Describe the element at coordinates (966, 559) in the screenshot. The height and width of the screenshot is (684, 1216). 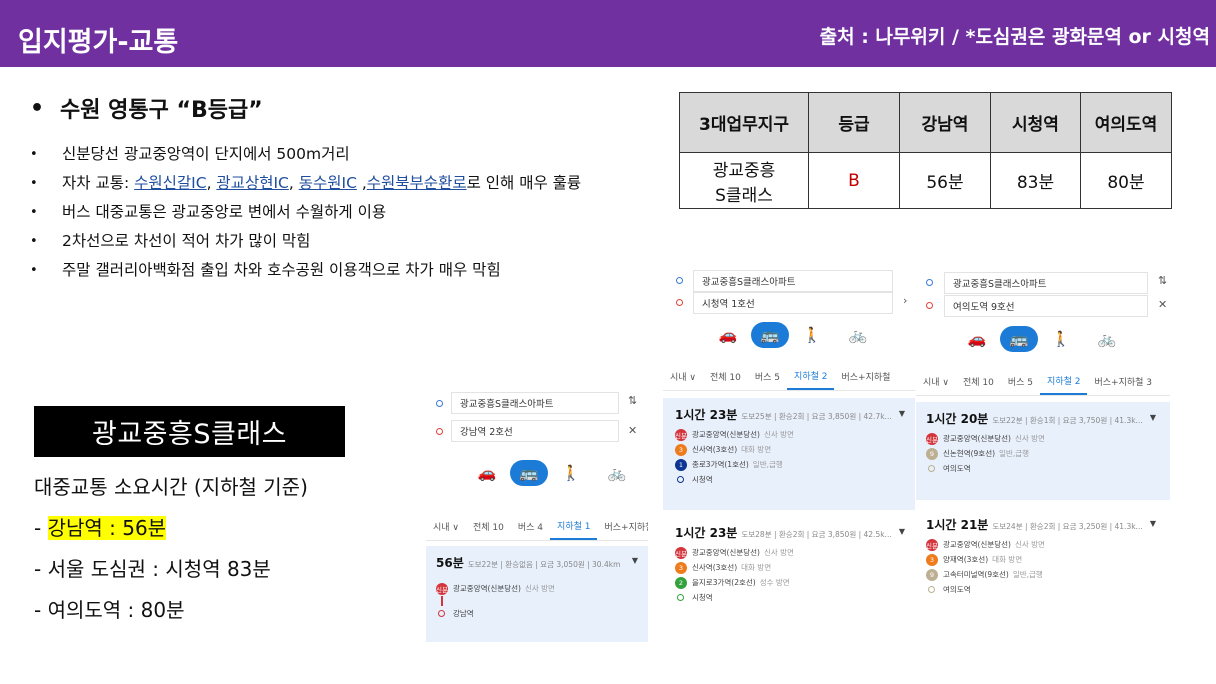
I see `stop-name: 양재역(3호선)` at that location.